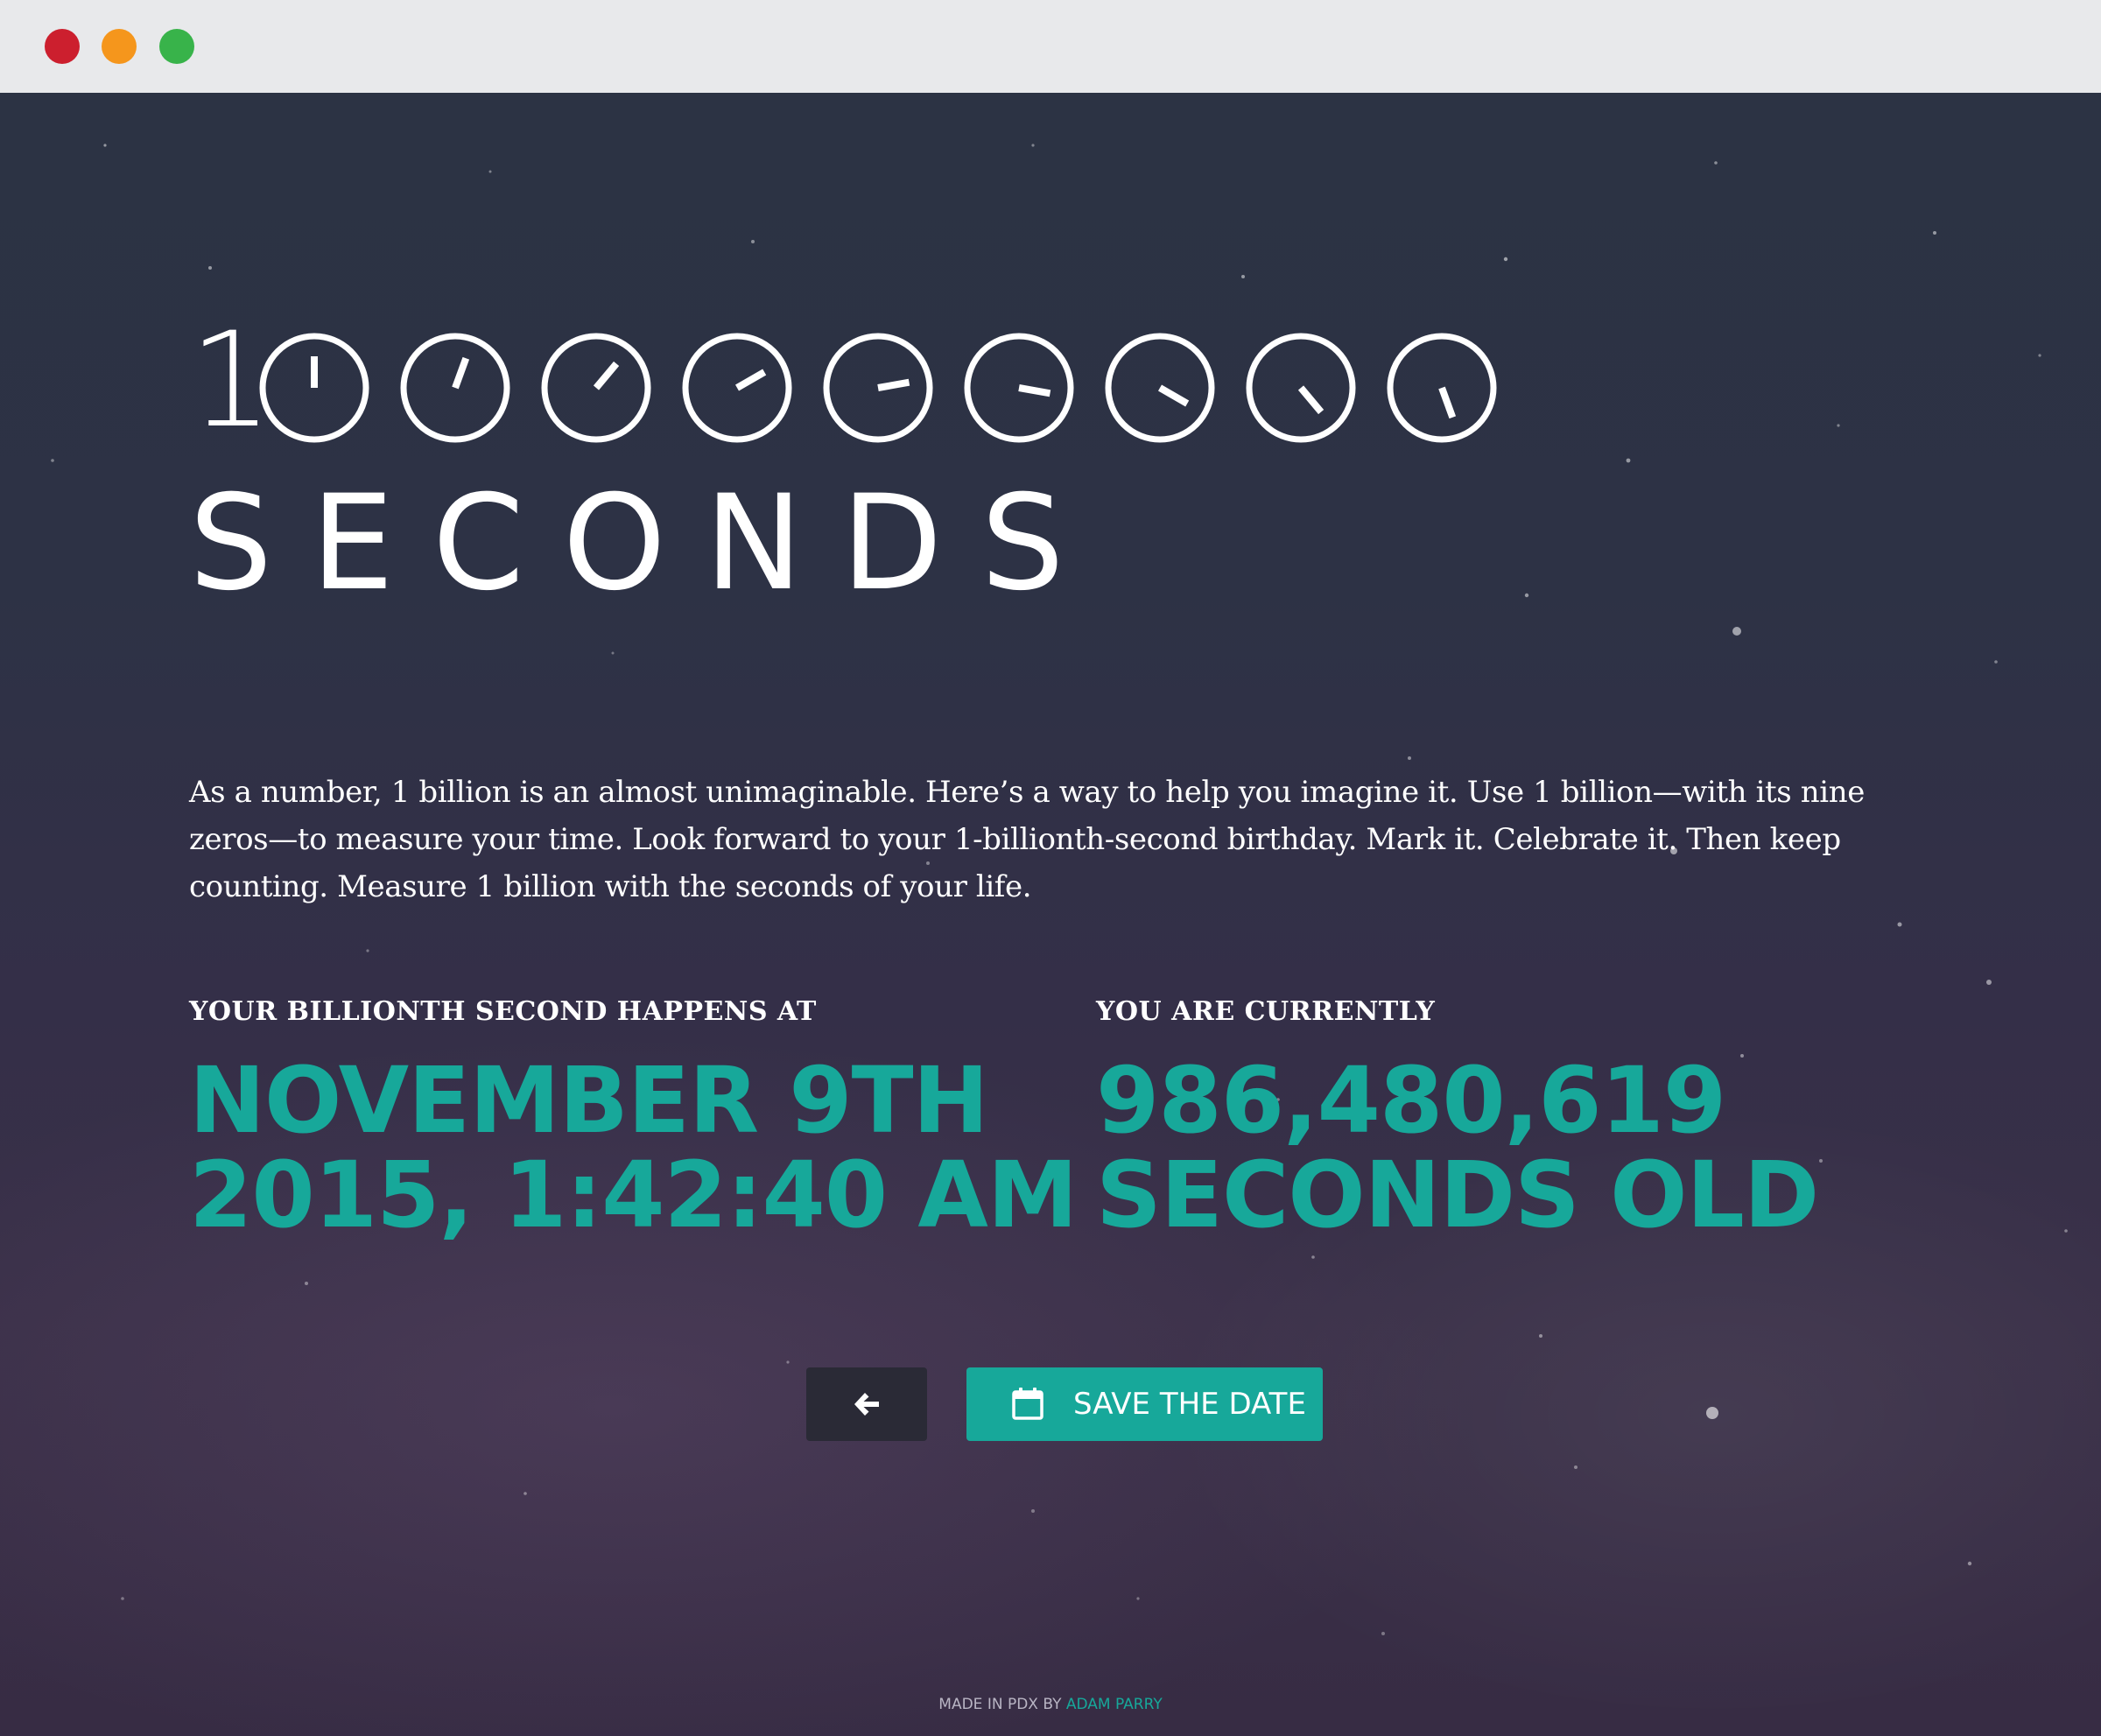 This screenshot has height=1736, width=2101. What do you see at coordinates (503, 1011) in the screenshot?
I see `billionth-second-label: YOUR BILLIONTH SECOND HAPPENS AT` at bounding box center [503, 1011].